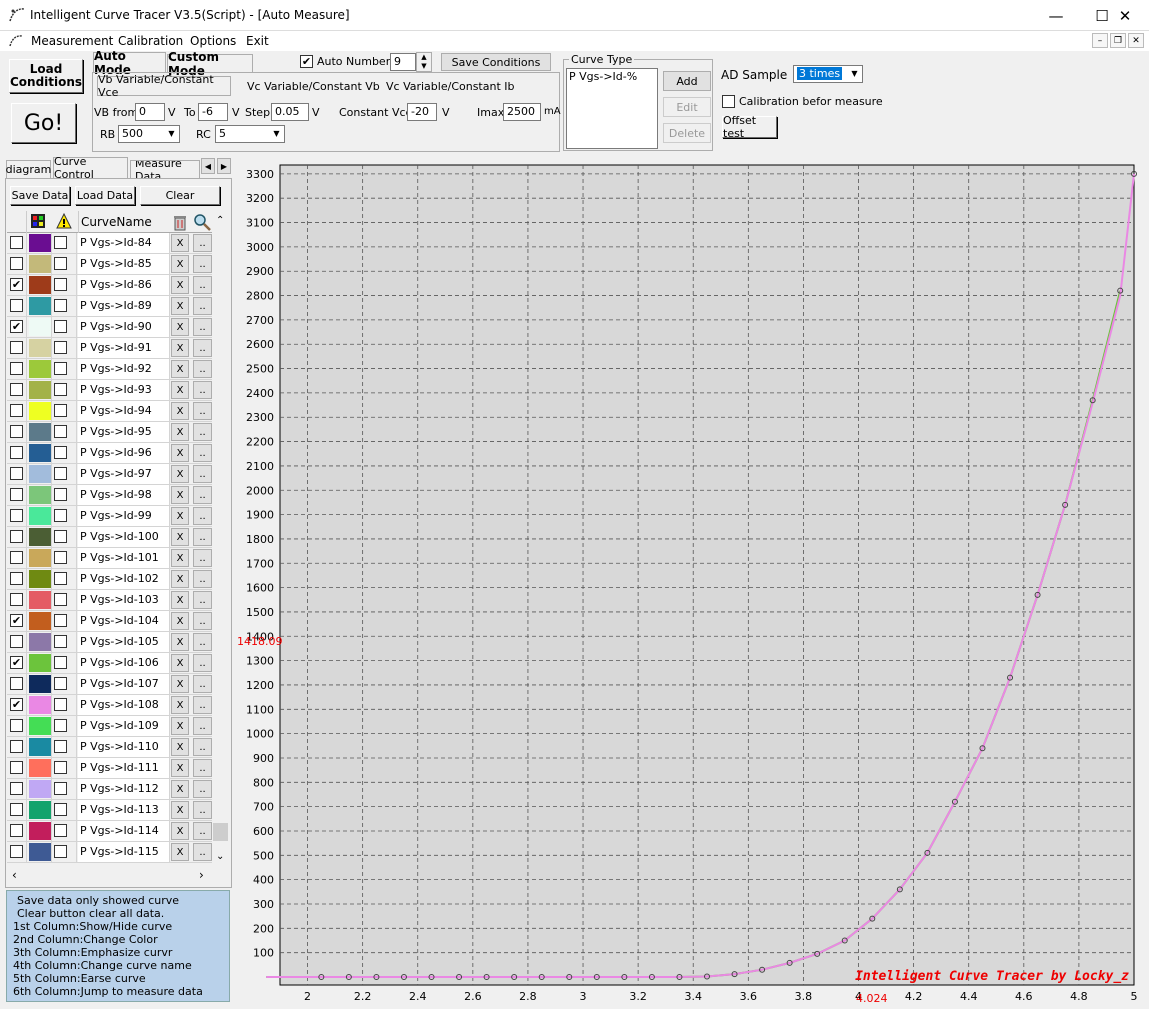 Image resolution: width=1149 pixels, height=1009 pixels. Describe the element at coordinates (16, 662) in the screenshot. I see `show-checkbox: ✔` at that location.